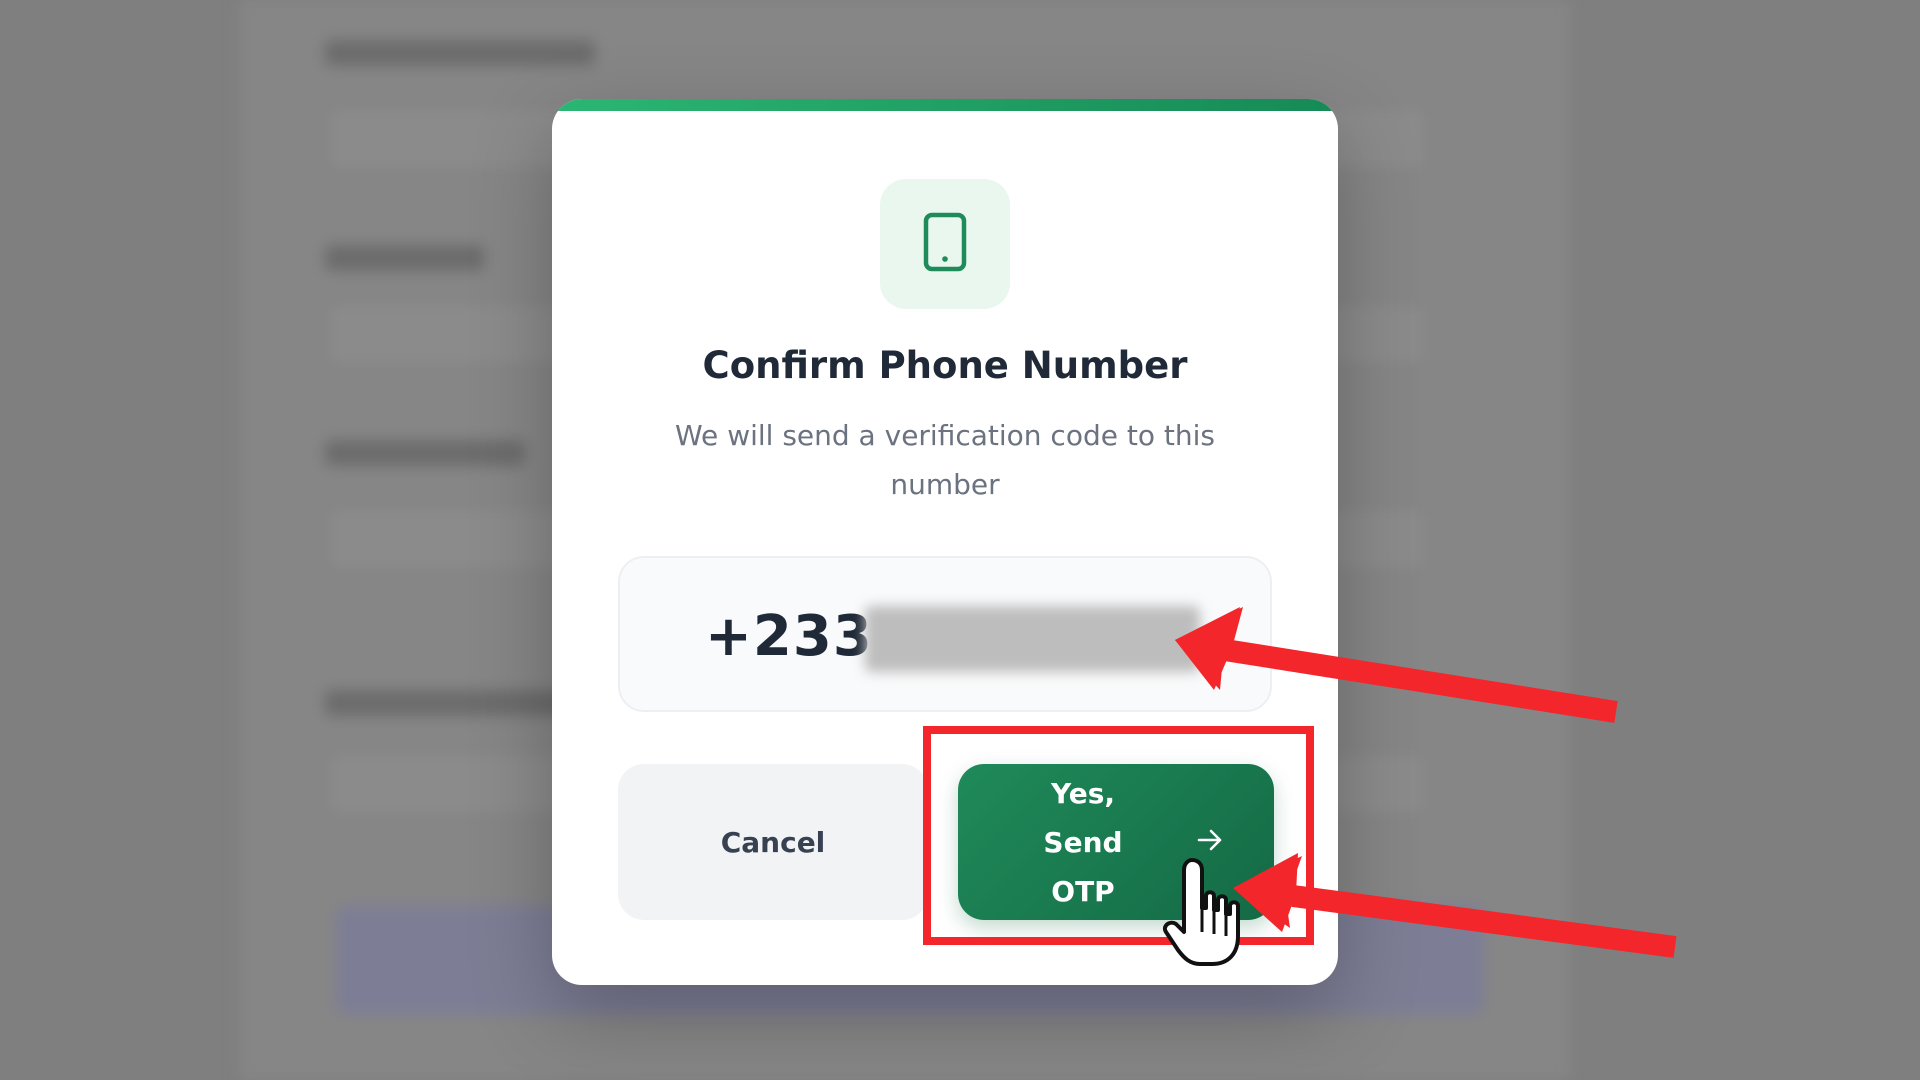  I want to click on icon-tile, so click(945, 244).